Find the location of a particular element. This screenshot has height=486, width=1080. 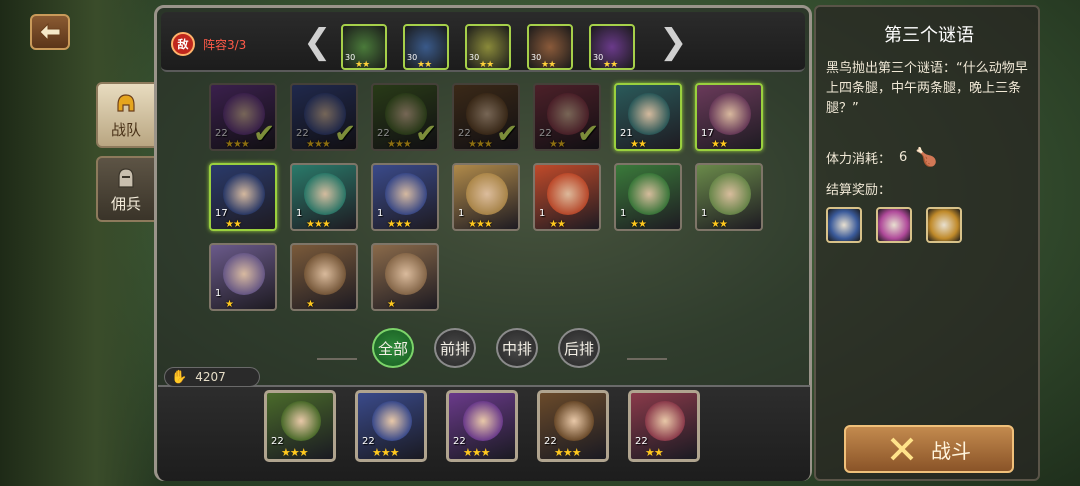

prev-lineup-arrow: ❮ is located at coordinates (317, 42).